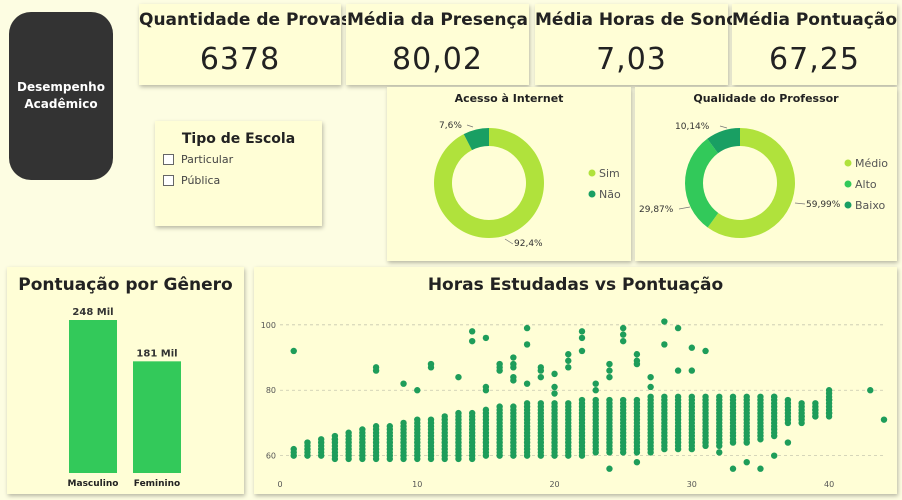 This screenshot has width=902, height=500. Describe the element at coordinates (168, 180) in the screenshot. I see `checkbox` at that location.